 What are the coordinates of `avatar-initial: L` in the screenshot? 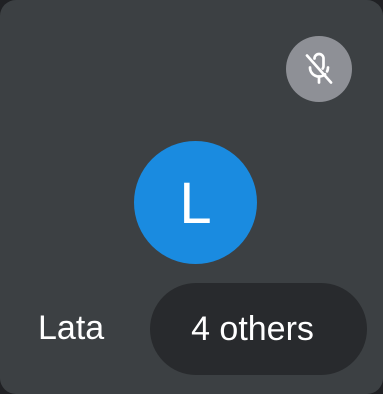 It's located at (195, 203).